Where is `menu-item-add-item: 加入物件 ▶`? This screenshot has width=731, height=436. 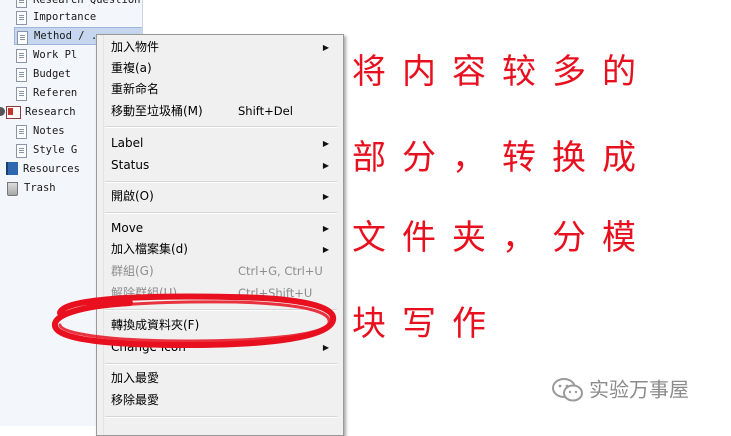 menu-item-add-item: 加入物件 ▶ is located at coordinates (220, 47).